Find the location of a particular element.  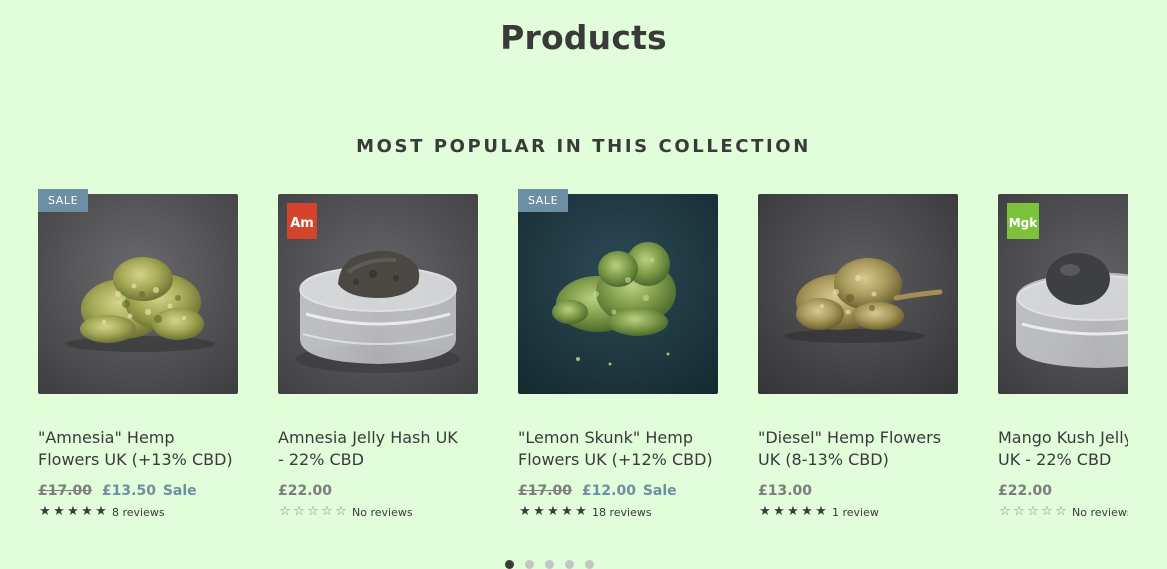

product-image: Mgk is located at coordinates (1063, 294).